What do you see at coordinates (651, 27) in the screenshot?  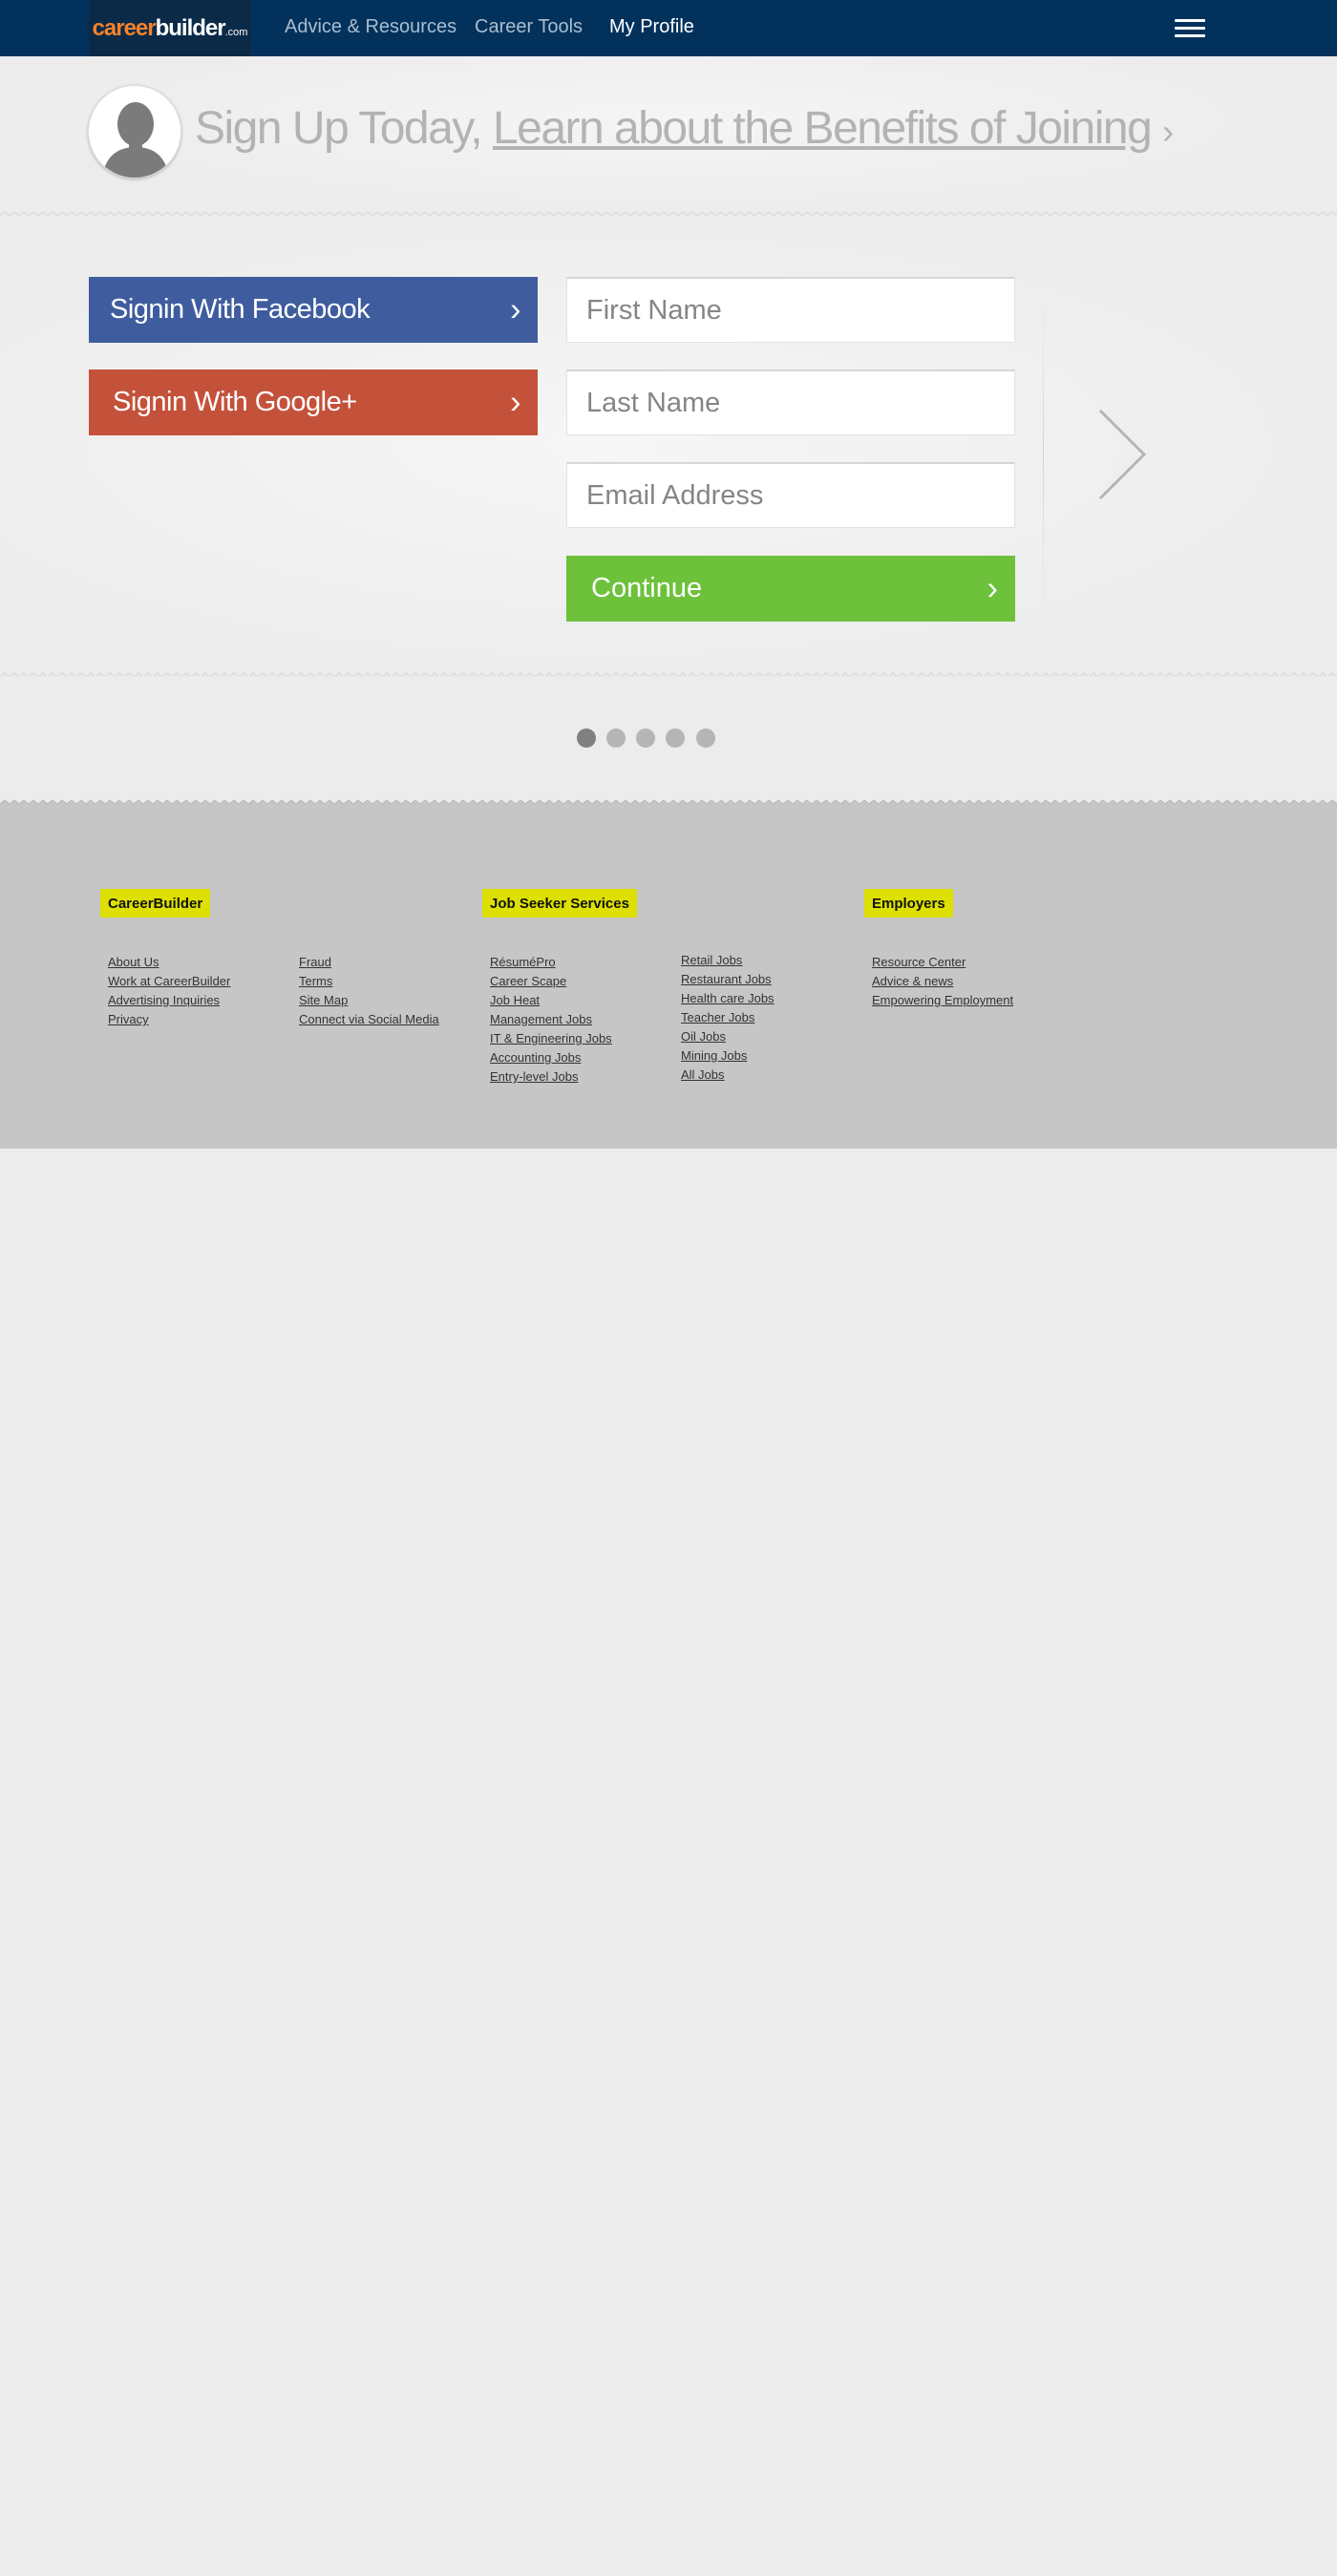 I see `nav-link-my-profile: My Profile` at bounding box center [651, 27].